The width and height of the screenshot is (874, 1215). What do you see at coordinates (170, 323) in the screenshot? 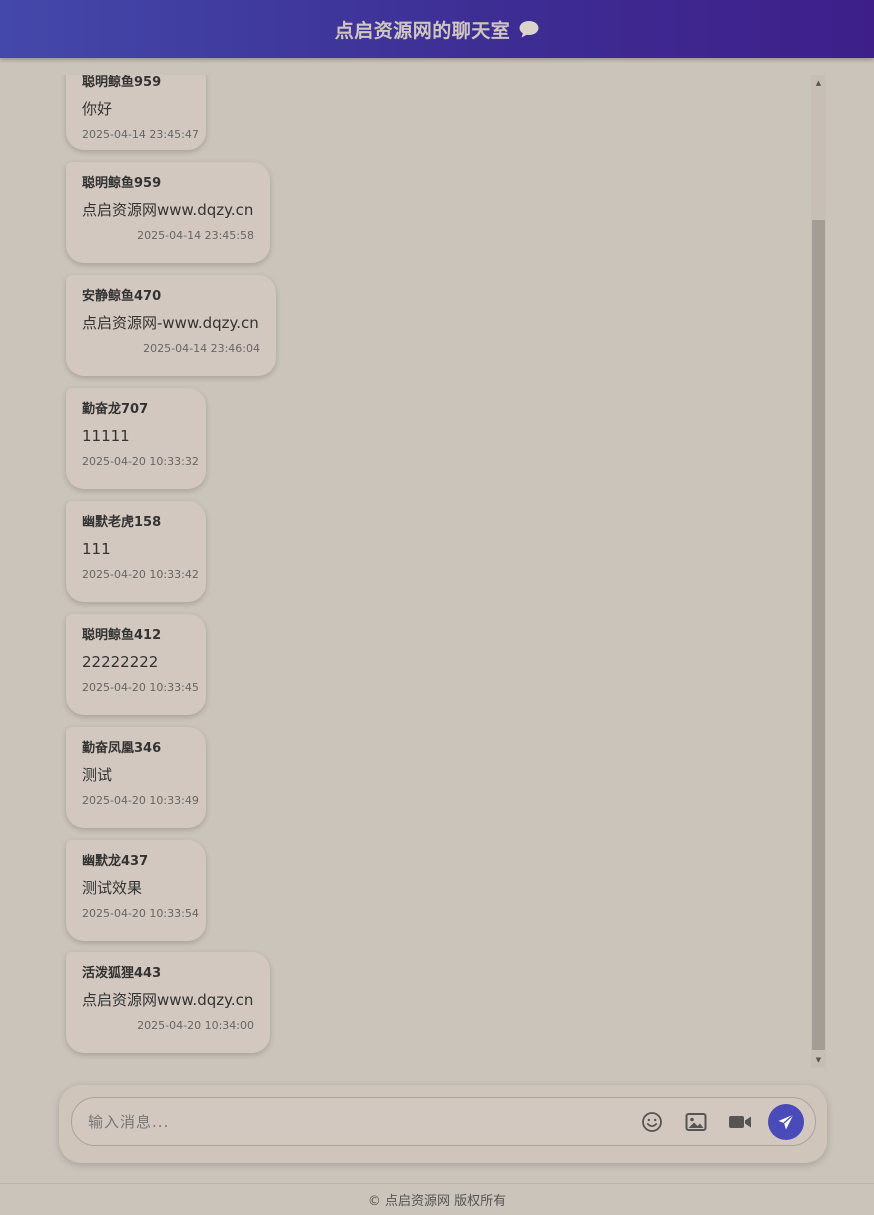
I see `message-text: 点启资源网-www.dqzy.cn` at bounding box center [170, 323].